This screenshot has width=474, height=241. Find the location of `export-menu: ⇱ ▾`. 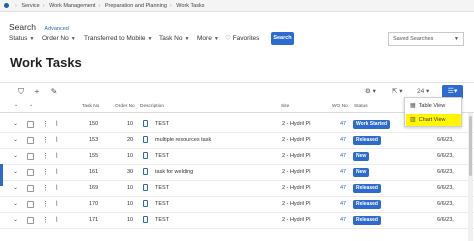

export-menu: ⇱ ▾ is located at coordinates (397, 92).